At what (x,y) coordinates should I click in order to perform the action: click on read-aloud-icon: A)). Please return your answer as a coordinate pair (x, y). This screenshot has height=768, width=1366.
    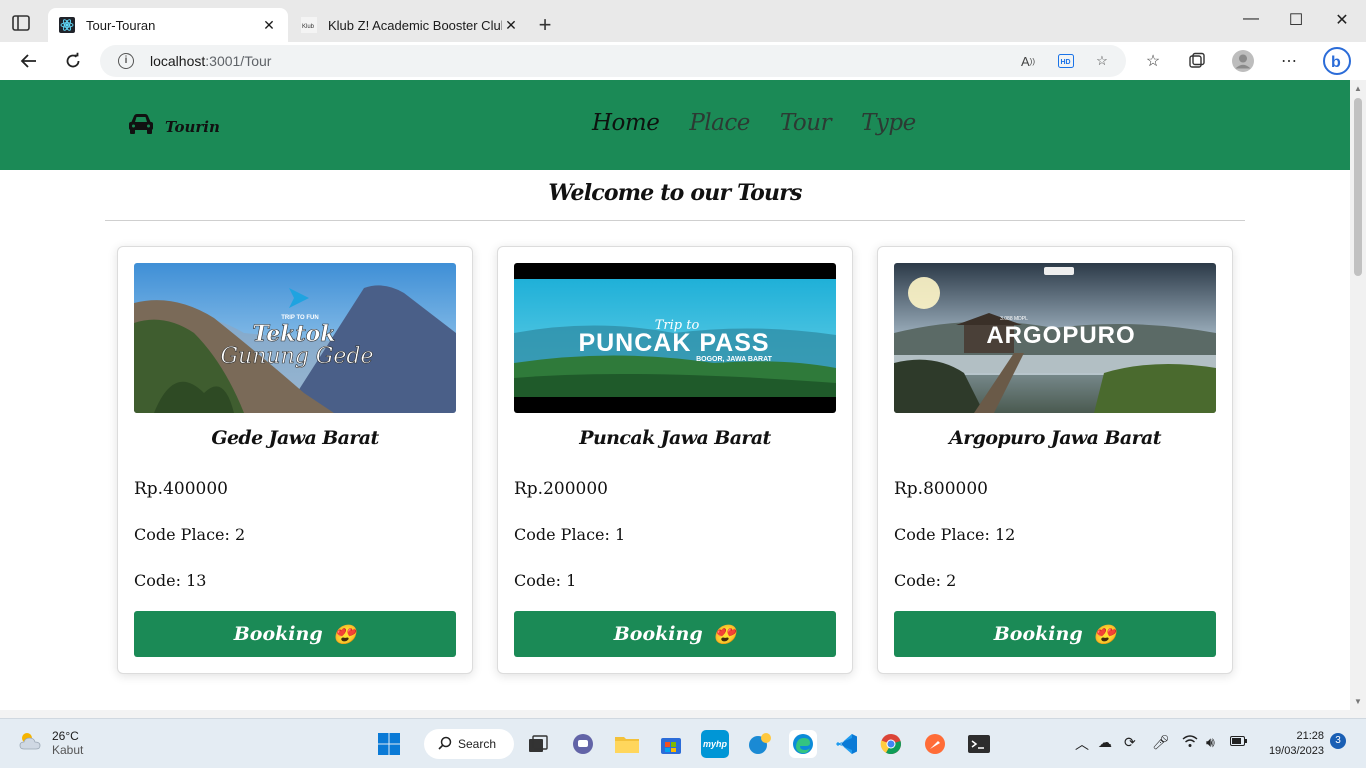
    Looking at the image, I should click on (1028, 61).